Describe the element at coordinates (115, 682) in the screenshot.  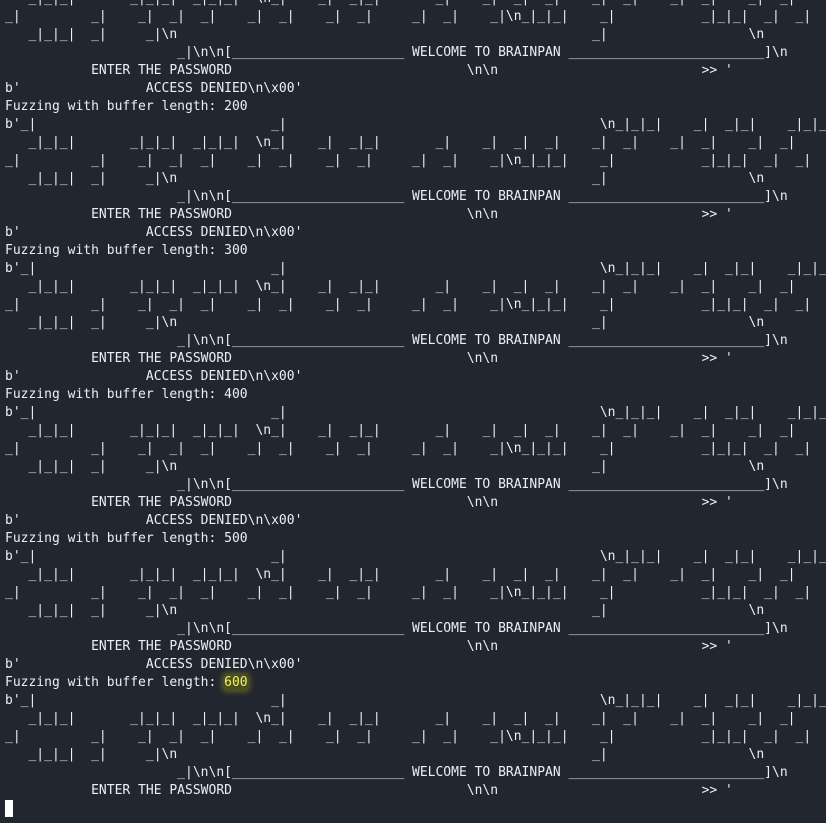
I see `fuzz-label: Fuzzing with buffer length:` at that location.